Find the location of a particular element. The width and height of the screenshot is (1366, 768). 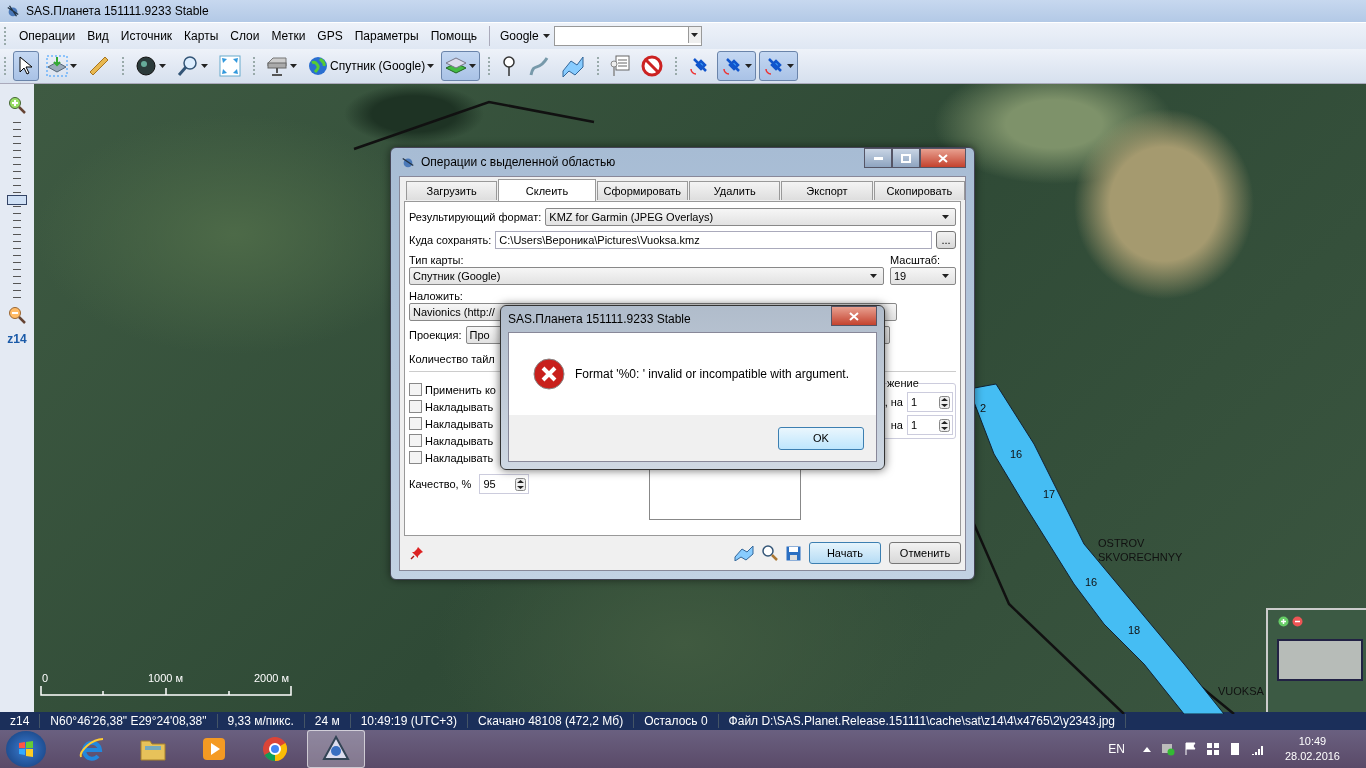

menu-item: Операции is located at coordinates (47, 36).